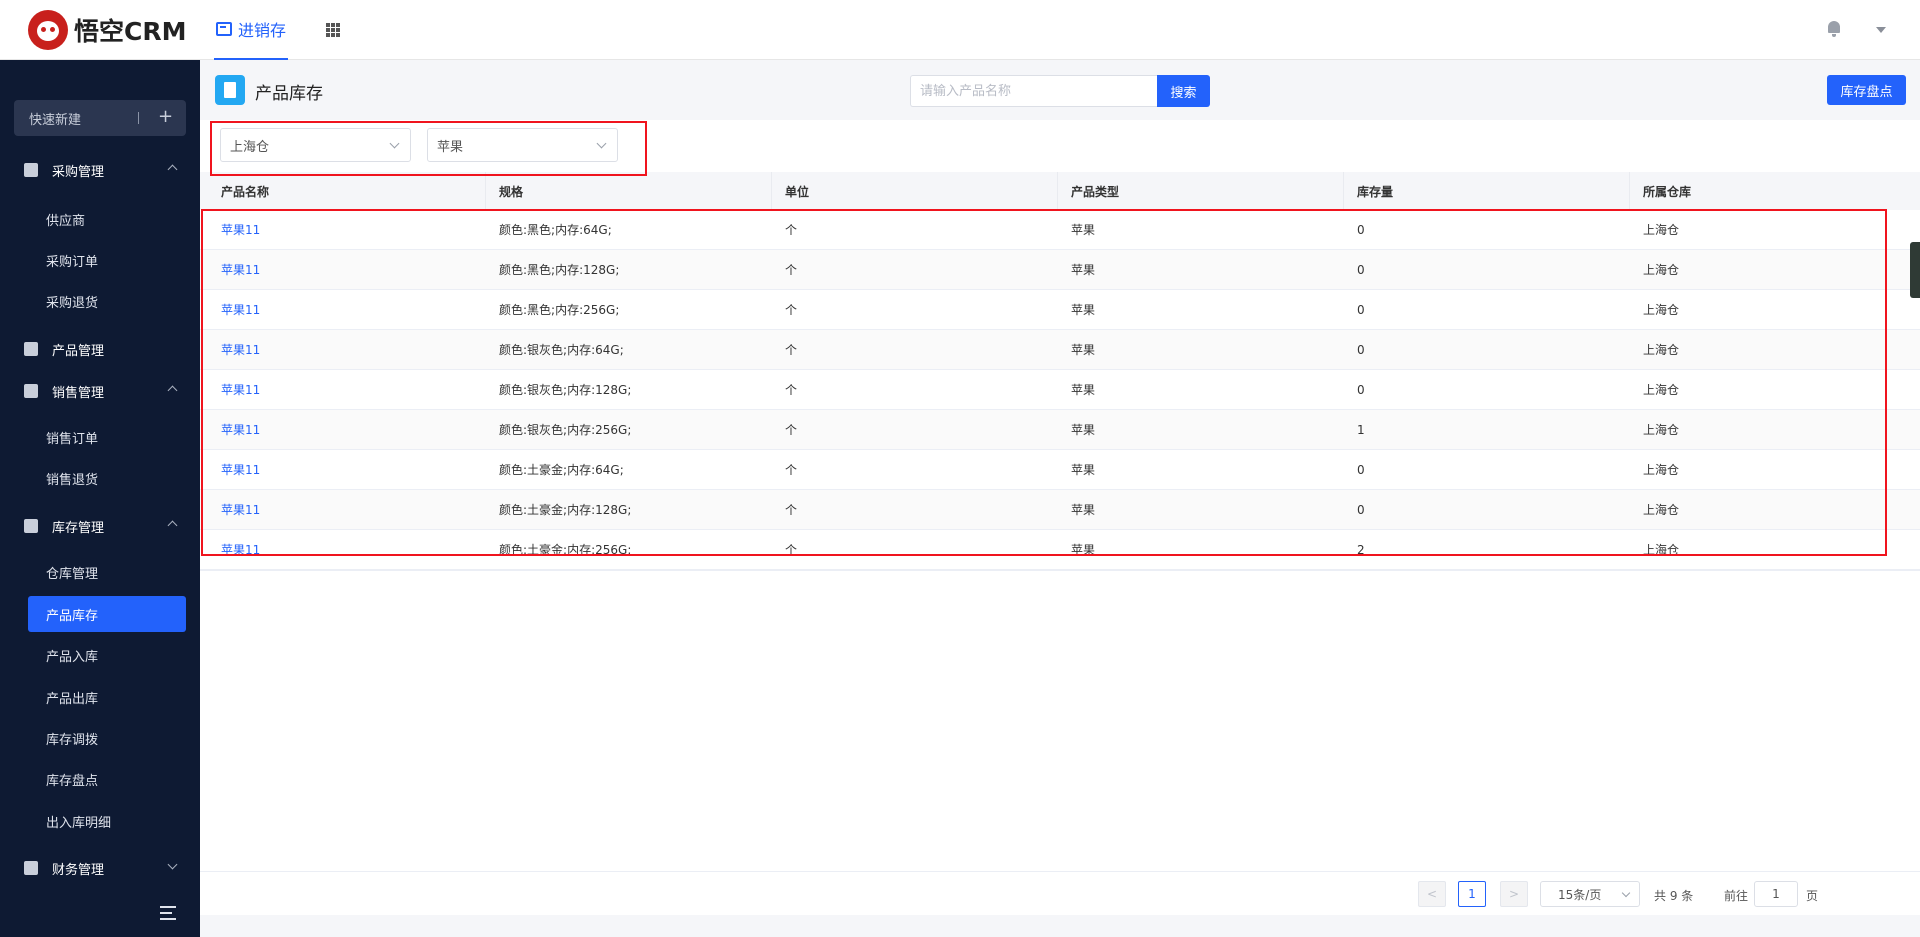 The height and width of the screenshot is (937, 1920). Describe the element at coordinates (1736, 896) in the screenshot. I see `goto-label: 前往` at that location.